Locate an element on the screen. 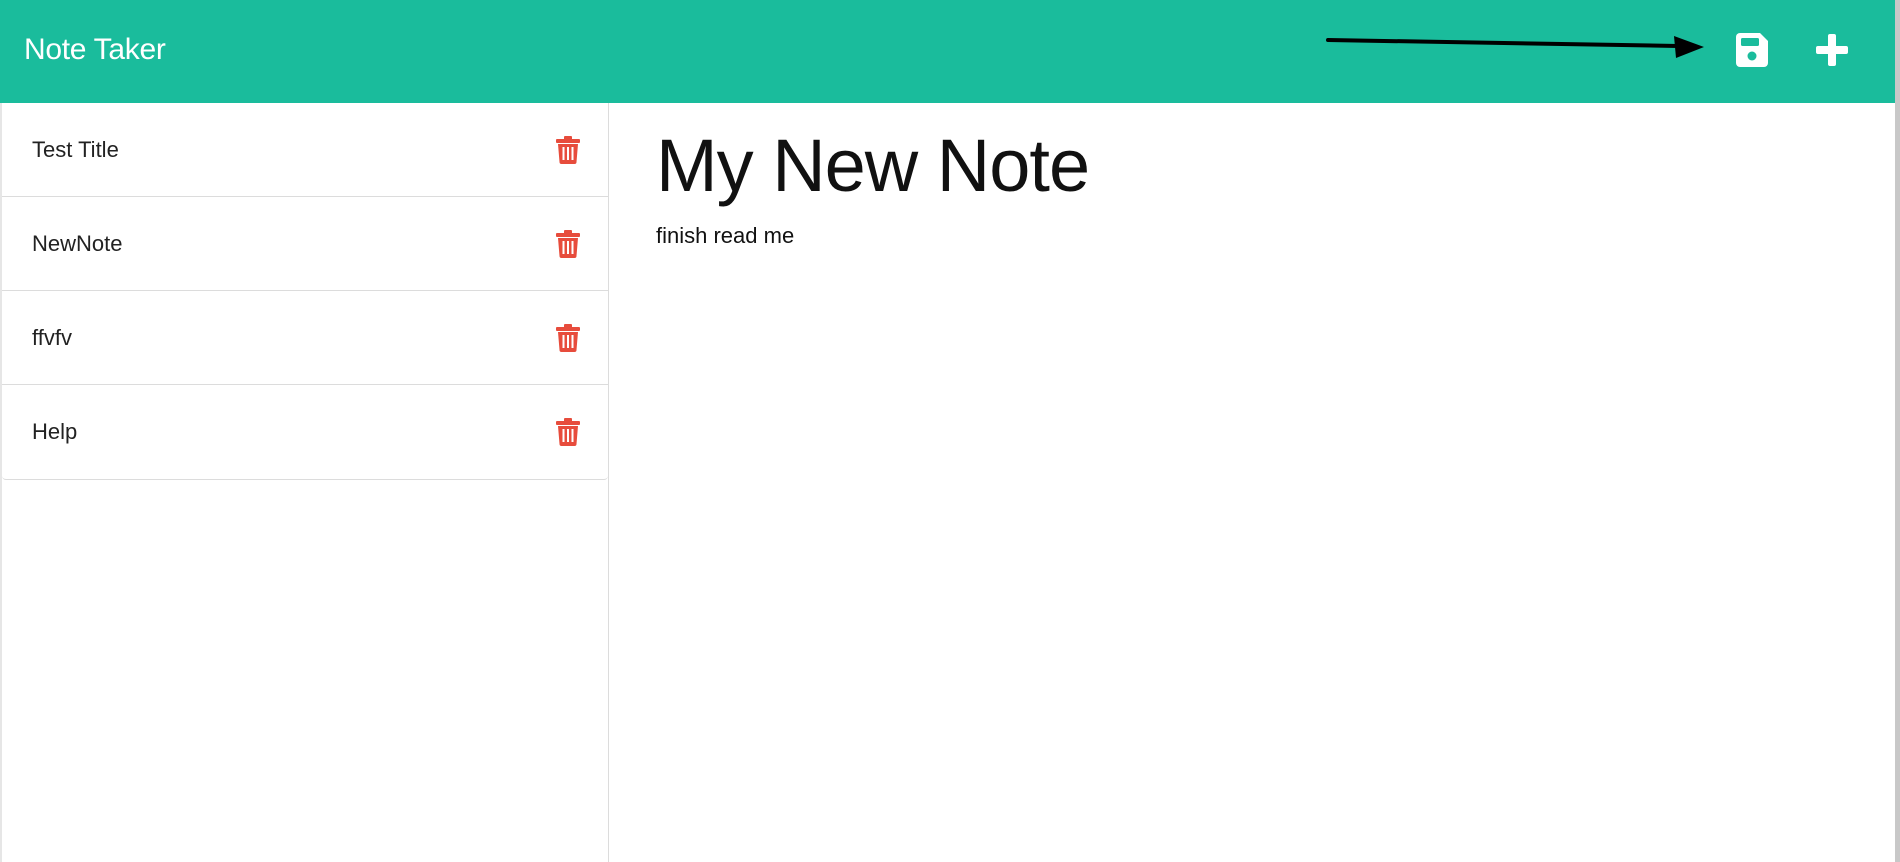 Image resolution: width=1900 pixels, height=862 pixels. new-note-button is located at coordinates (1832, 50).